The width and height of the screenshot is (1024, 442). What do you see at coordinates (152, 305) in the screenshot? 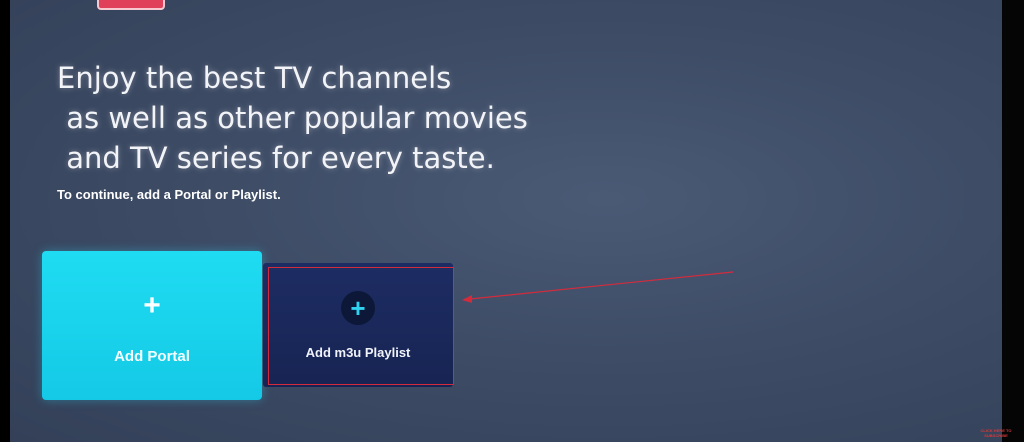
I see `plus-icon: +` at bounding box center [152, 305].